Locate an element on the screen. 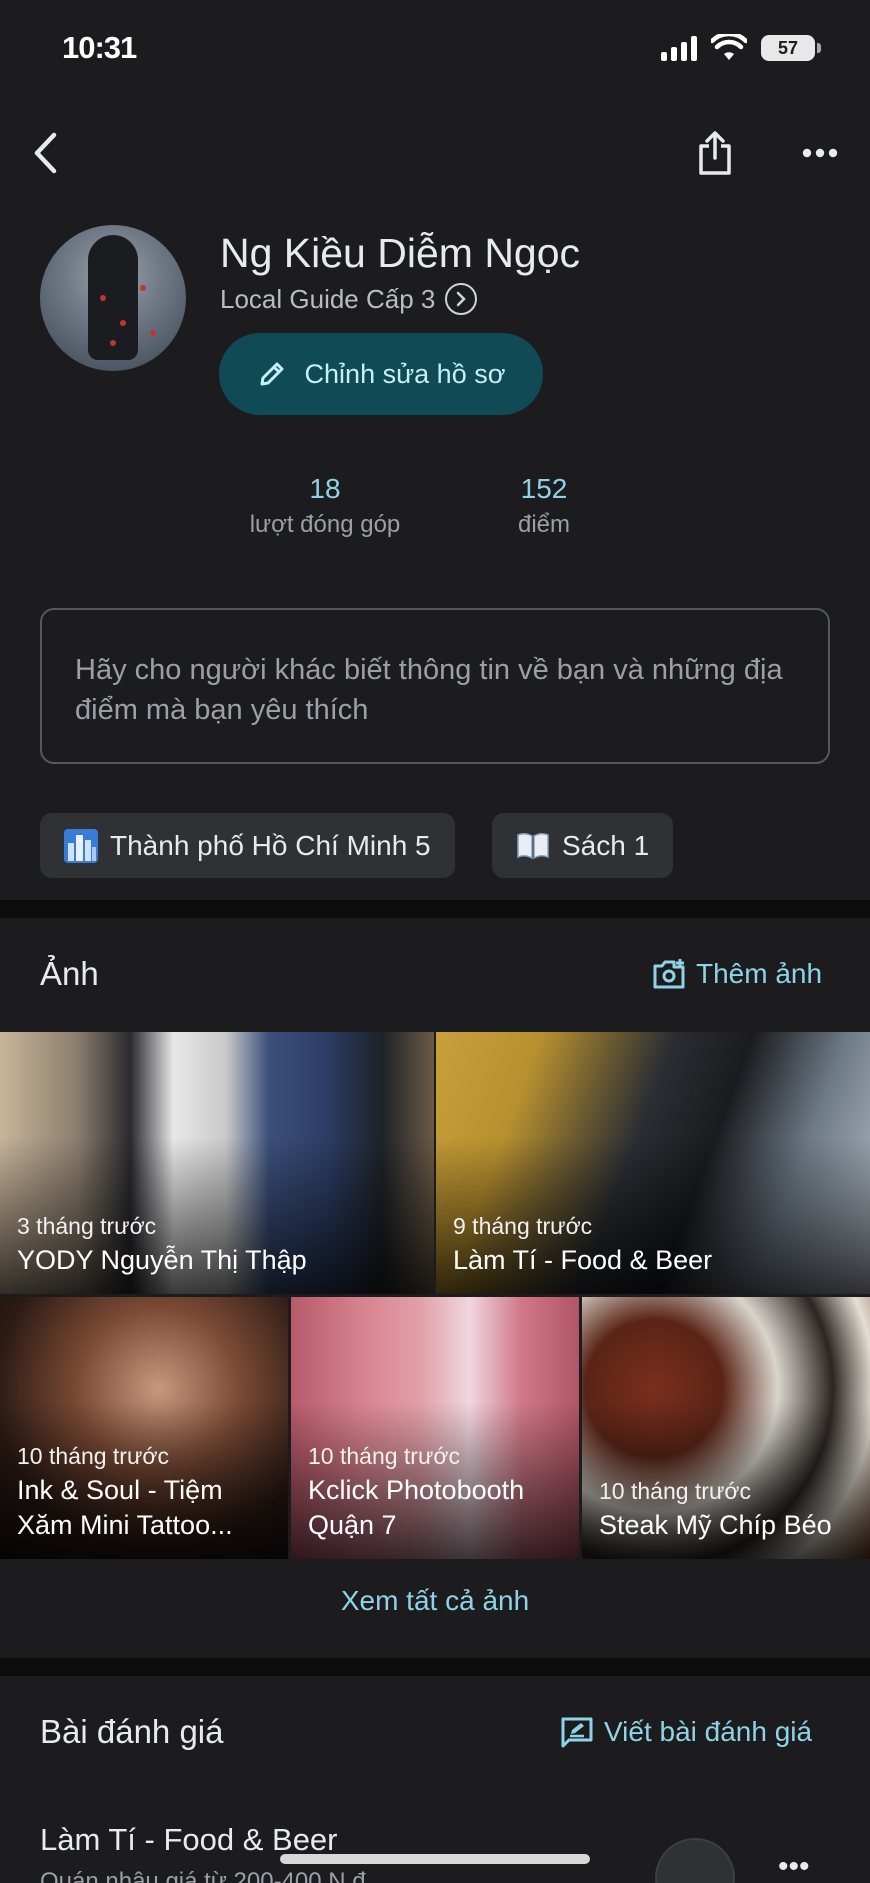 The height and width of the screenshot is (1883, 870). share-button is located at coordinates (715, 152).